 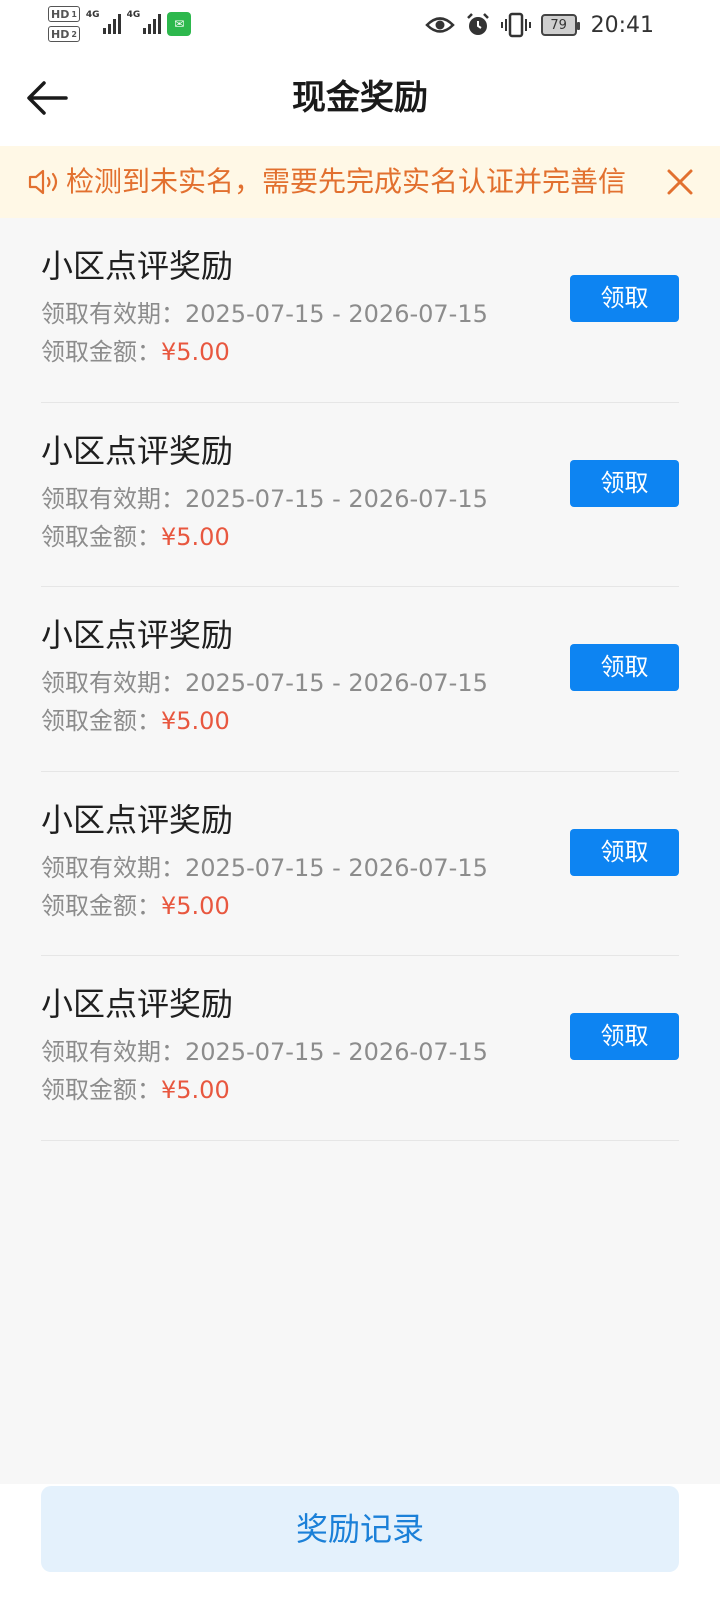 What do you see at coordinates (92, 15) in the screenshot?
I see `network-1-label: 4G` at bounding box center [92, 15].